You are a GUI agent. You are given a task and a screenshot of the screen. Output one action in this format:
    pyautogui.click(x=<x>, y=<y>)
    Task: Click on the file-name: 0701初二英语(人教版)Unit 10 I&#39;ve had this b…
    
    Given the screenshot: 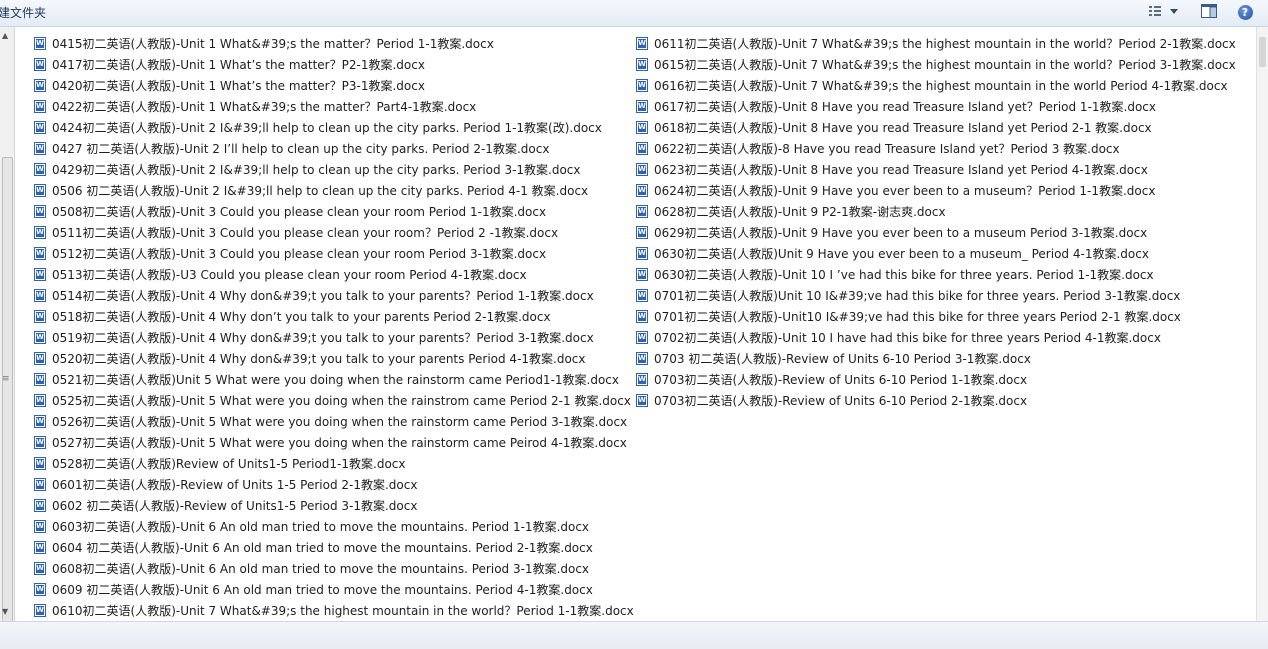 What is the action you would take?
    pyautogui.click(x=917, y=296)
    